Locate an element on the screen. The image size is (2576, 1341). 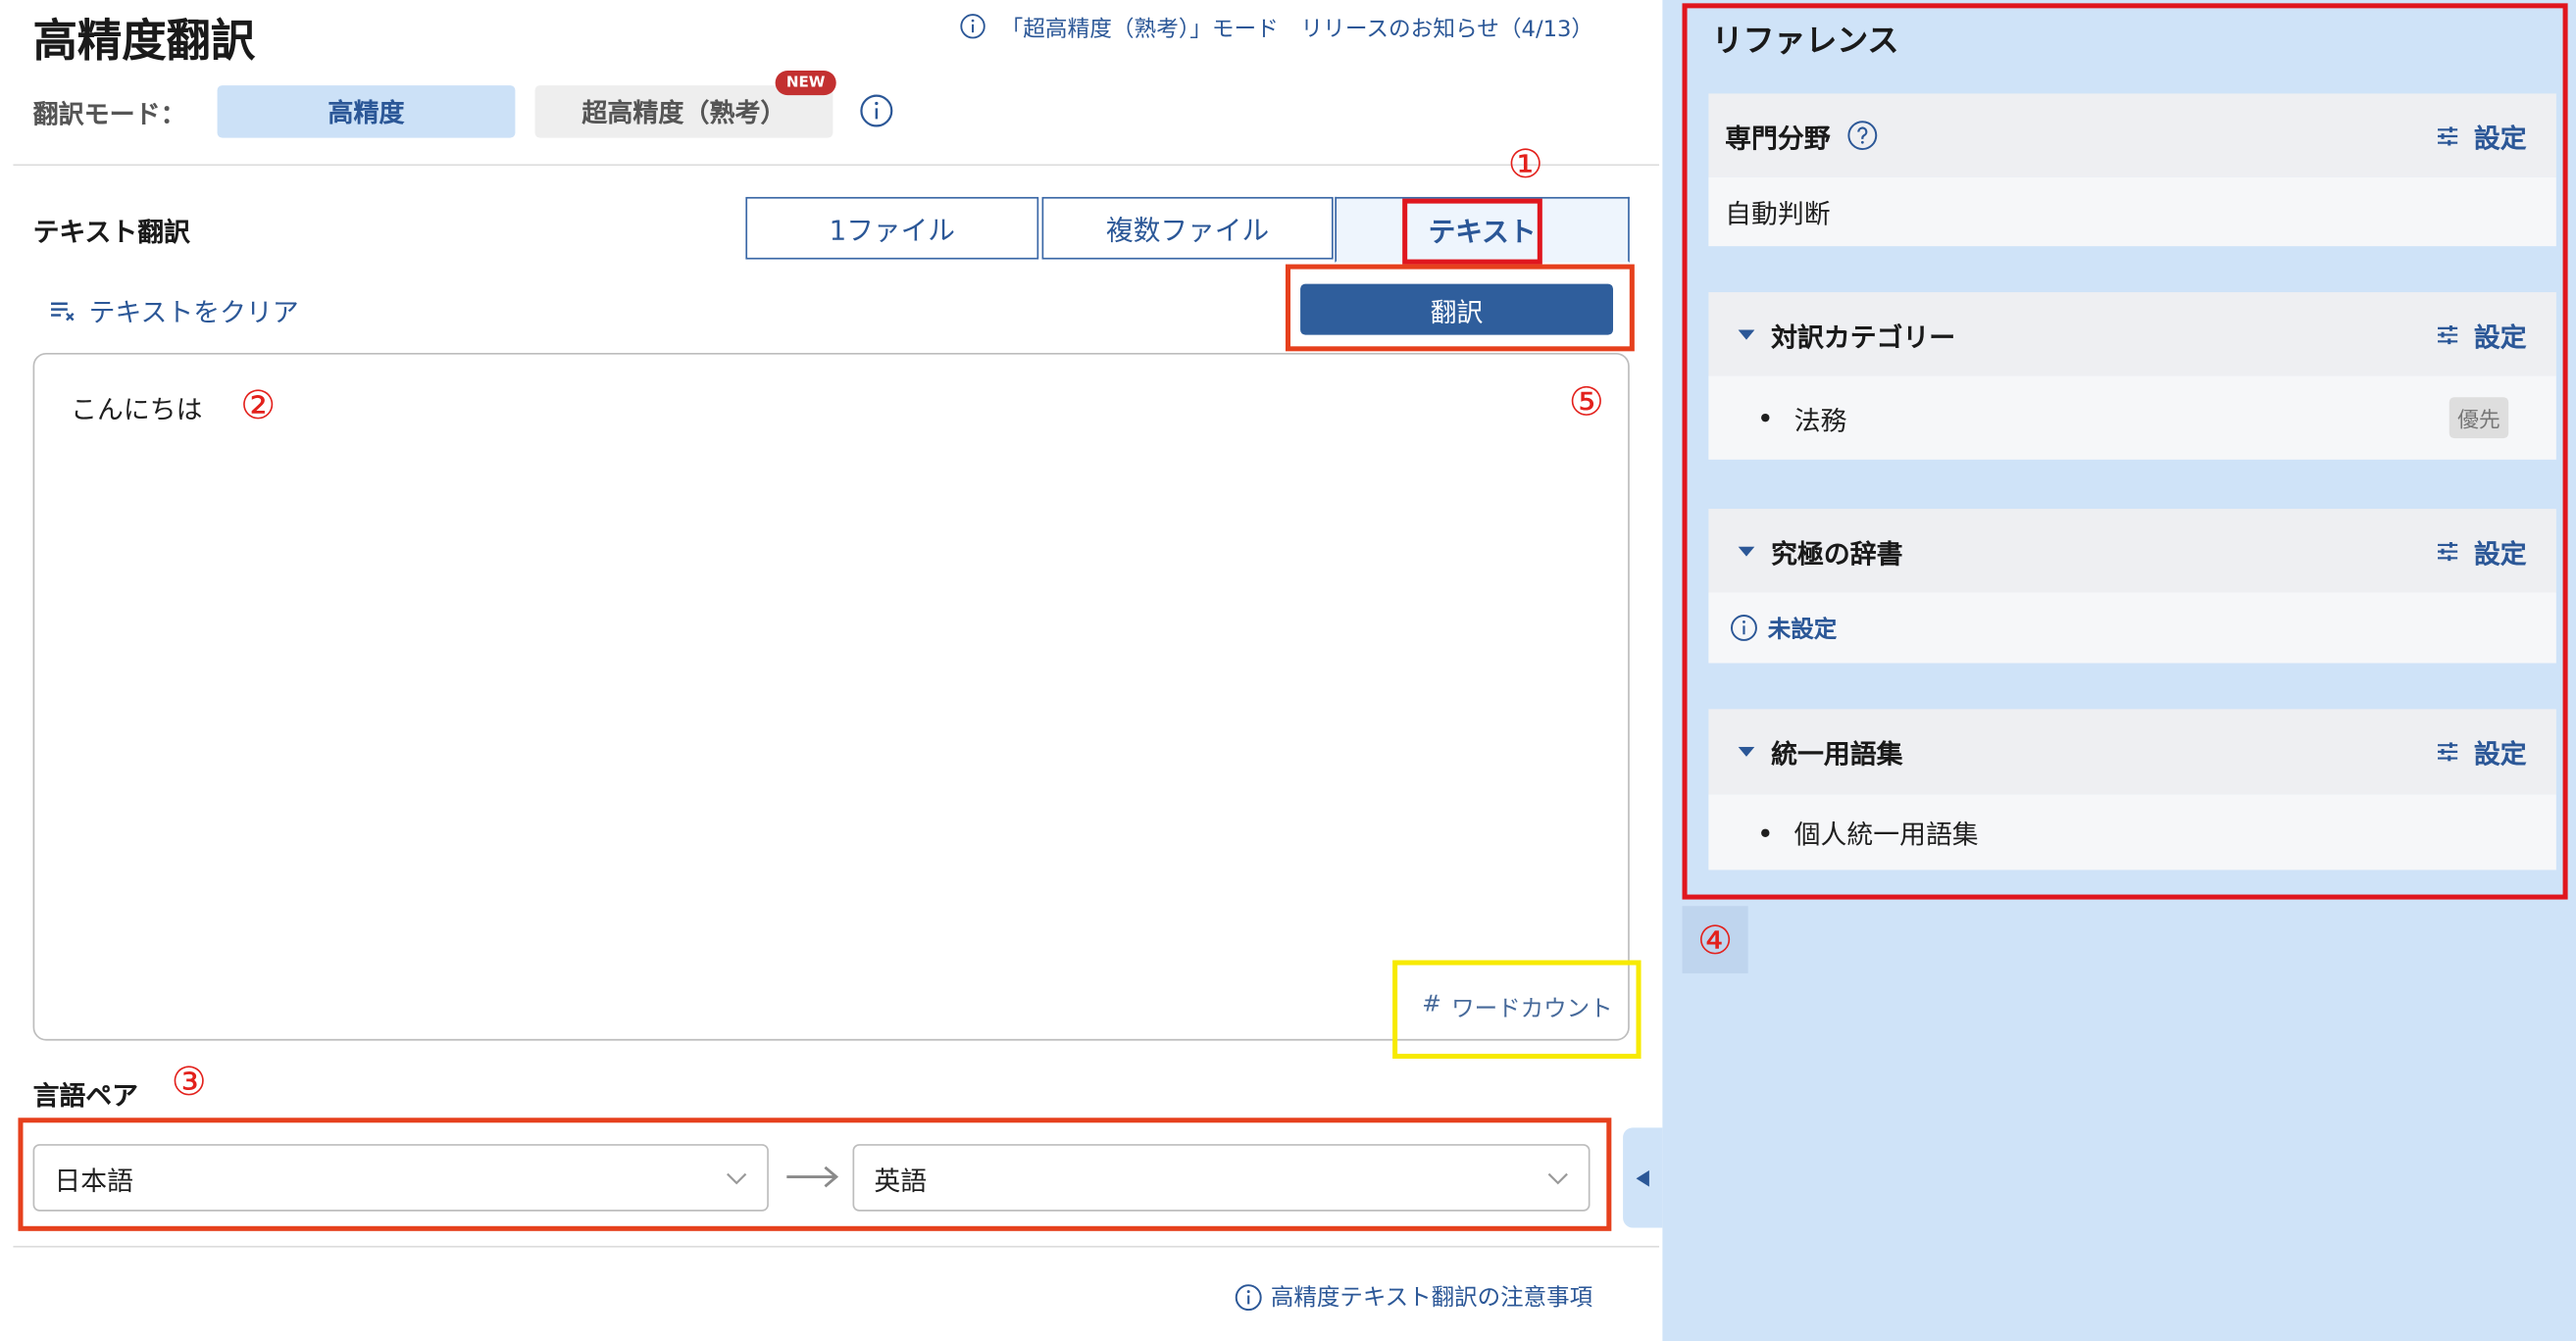
tab-multiple-files: 複数ファイル is located at coordinates (1187, 228).